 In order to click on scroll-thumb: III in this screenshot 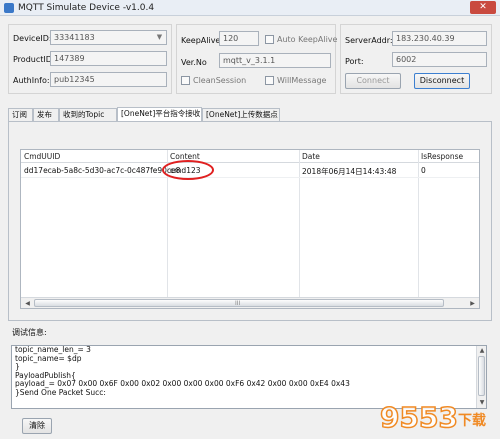, I will do `click(239, 303)`.